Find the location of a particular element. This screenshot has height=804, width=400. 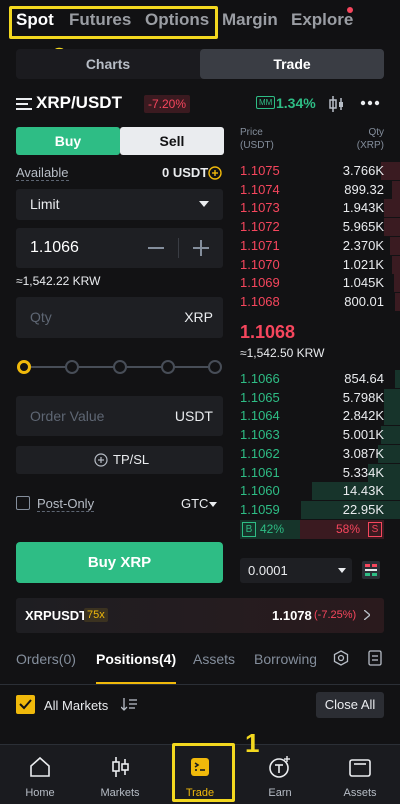

ask-row: 1.1071 2.370K is located at coordinates (320, 245).